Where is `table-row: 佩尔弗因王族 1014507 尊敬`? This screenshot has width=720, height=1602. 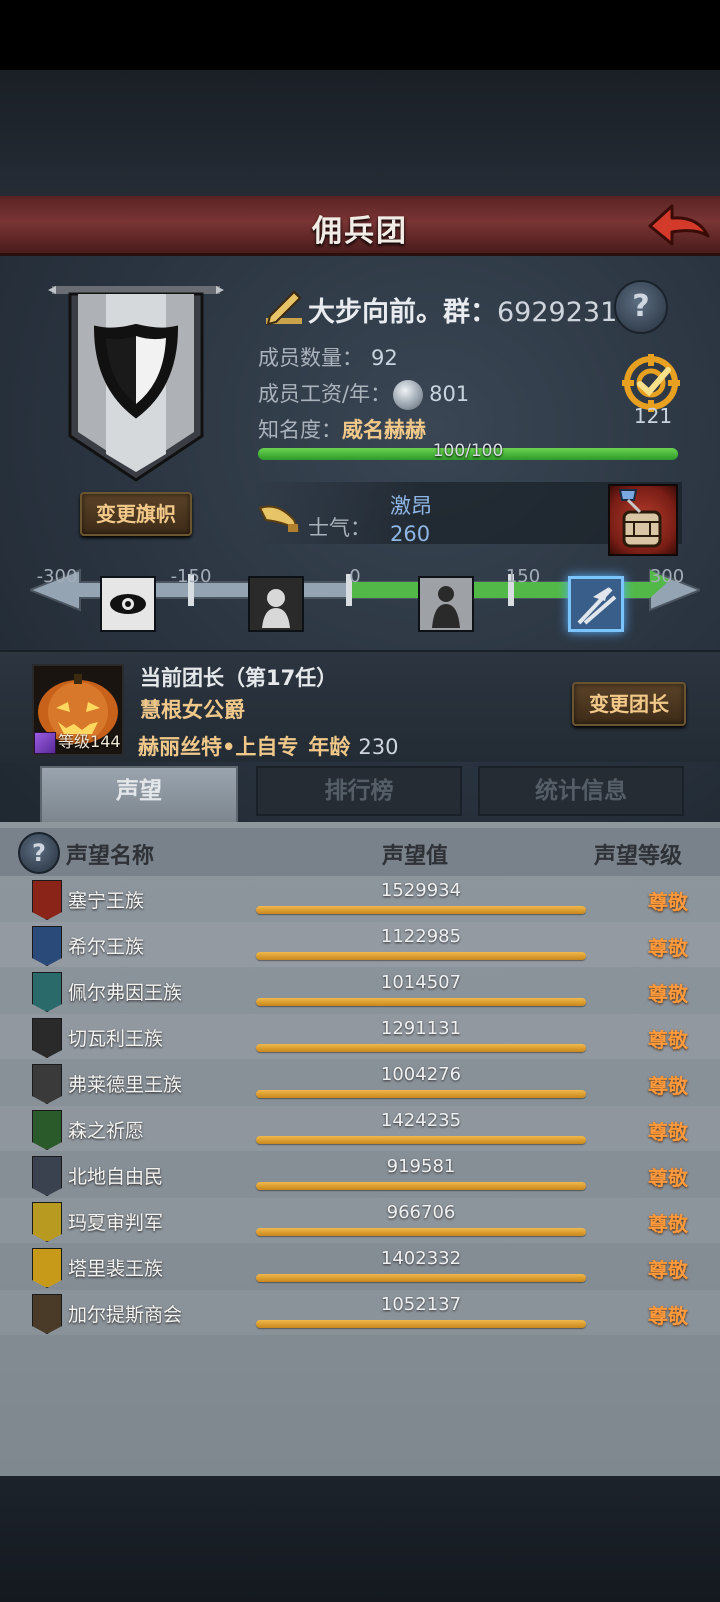
table-row: 佩尔弗因王族 1014507 尊敬 is located at coordinates (360, 990).